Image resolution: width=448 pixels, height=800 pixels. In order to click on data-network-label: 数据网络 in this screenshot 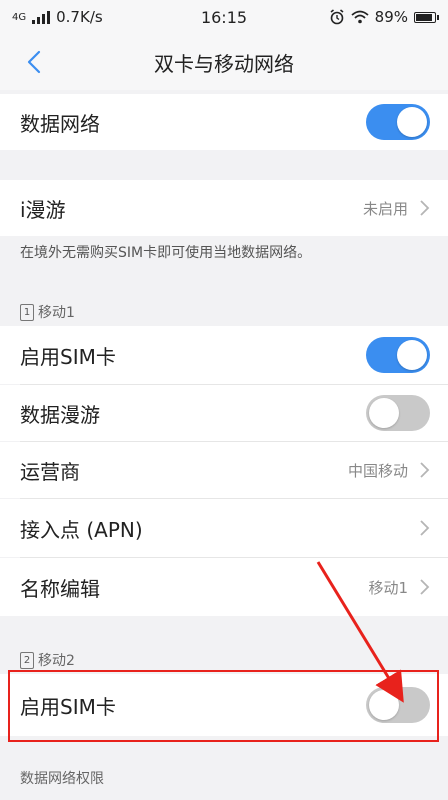, I will do `click(60, 123)`.